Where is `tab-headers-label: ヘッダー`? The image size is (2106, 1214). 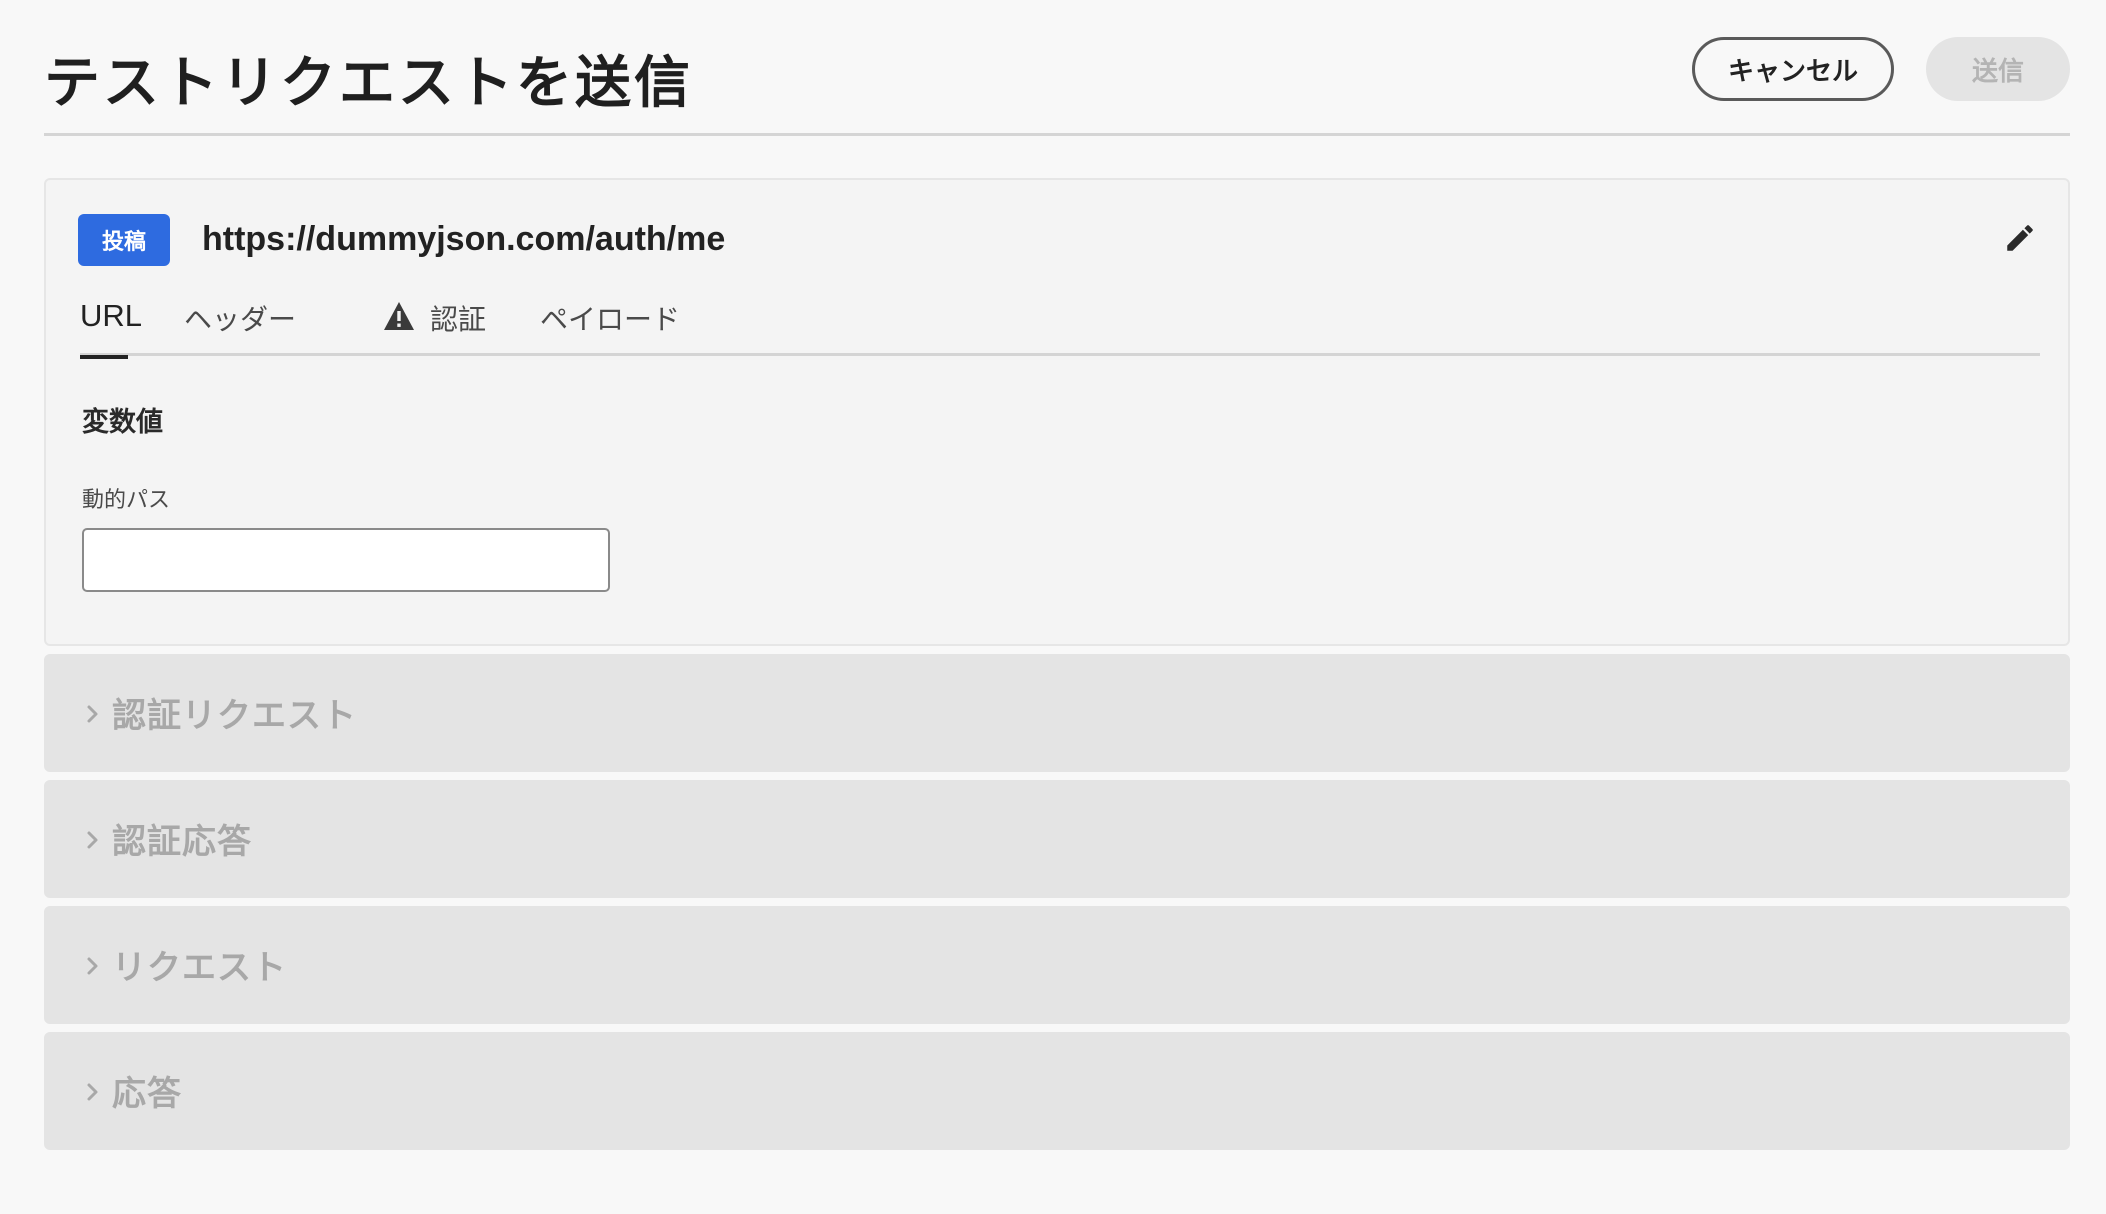
tab-headers-label: ヘッダー is located at coordinates (240, 319).